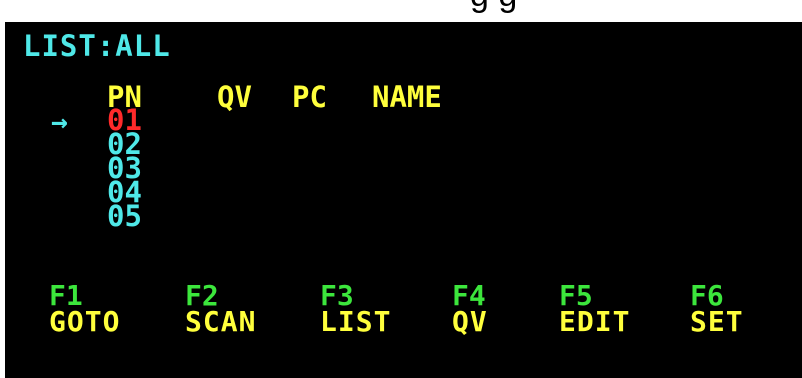 The height and width of the screenshot is (378, 802). What do you see at coordinates (470, 321) in the screenshot?
I see `fkey-label: QV` at bounding box center [470, 321].